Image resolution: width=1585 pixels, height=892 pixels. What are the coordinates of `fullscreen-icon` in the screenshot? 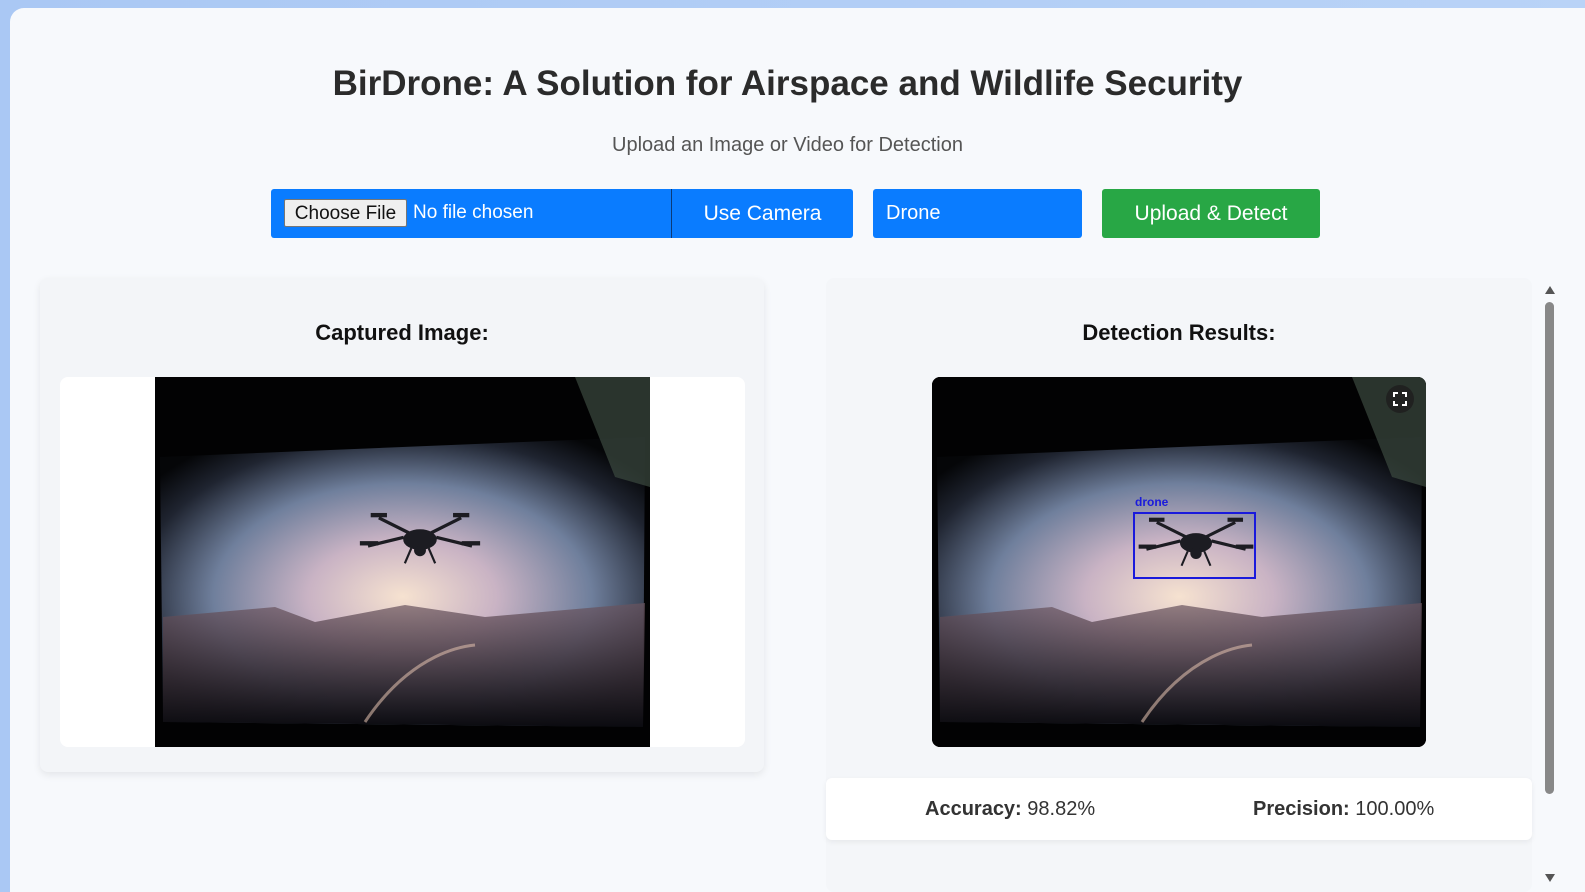 It's located at (1400, 399).